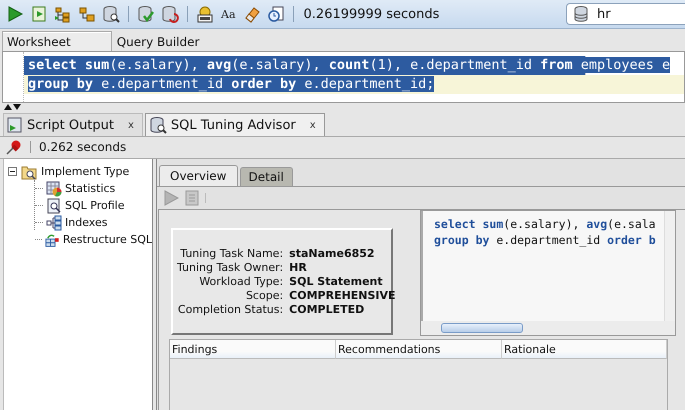 Image resolution: width=685 pixels, height=410 pixels. I want to click on tab: Worksheet, so click(57, 41).